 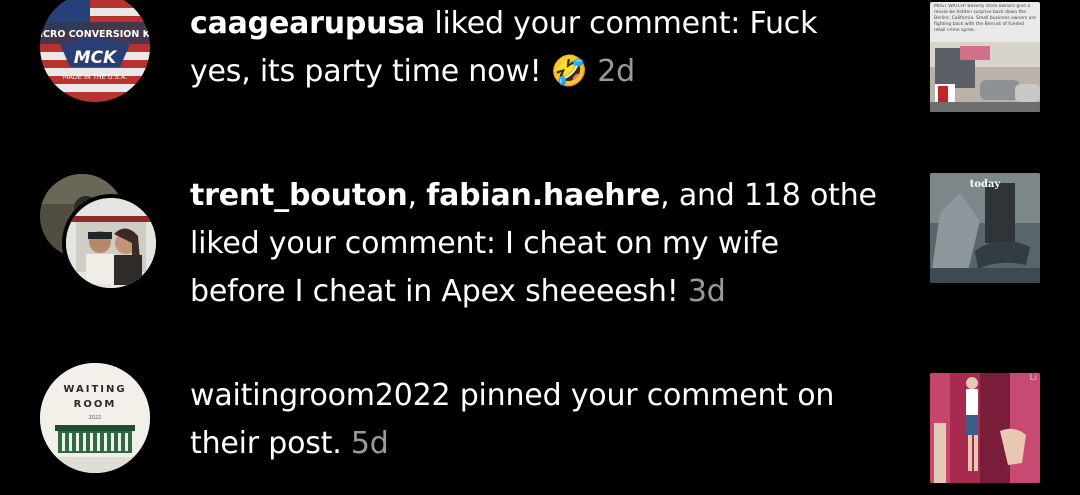 I want to click on thumbnail-label: Li, so click(x=1033, y=378).